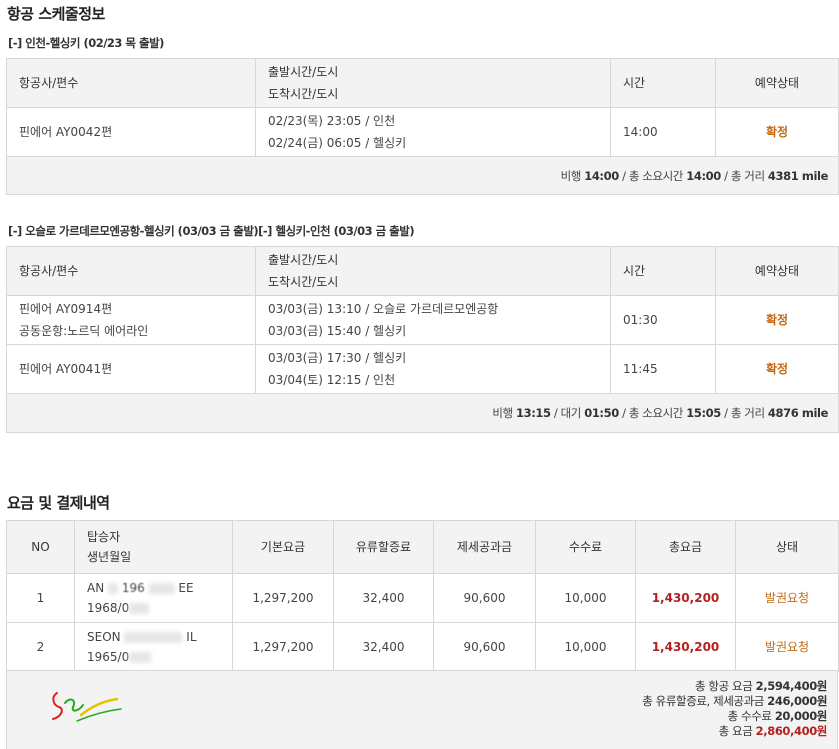  I want to click on summary-air: 총 항공 요금 2,594,400원, so click(734, 686).